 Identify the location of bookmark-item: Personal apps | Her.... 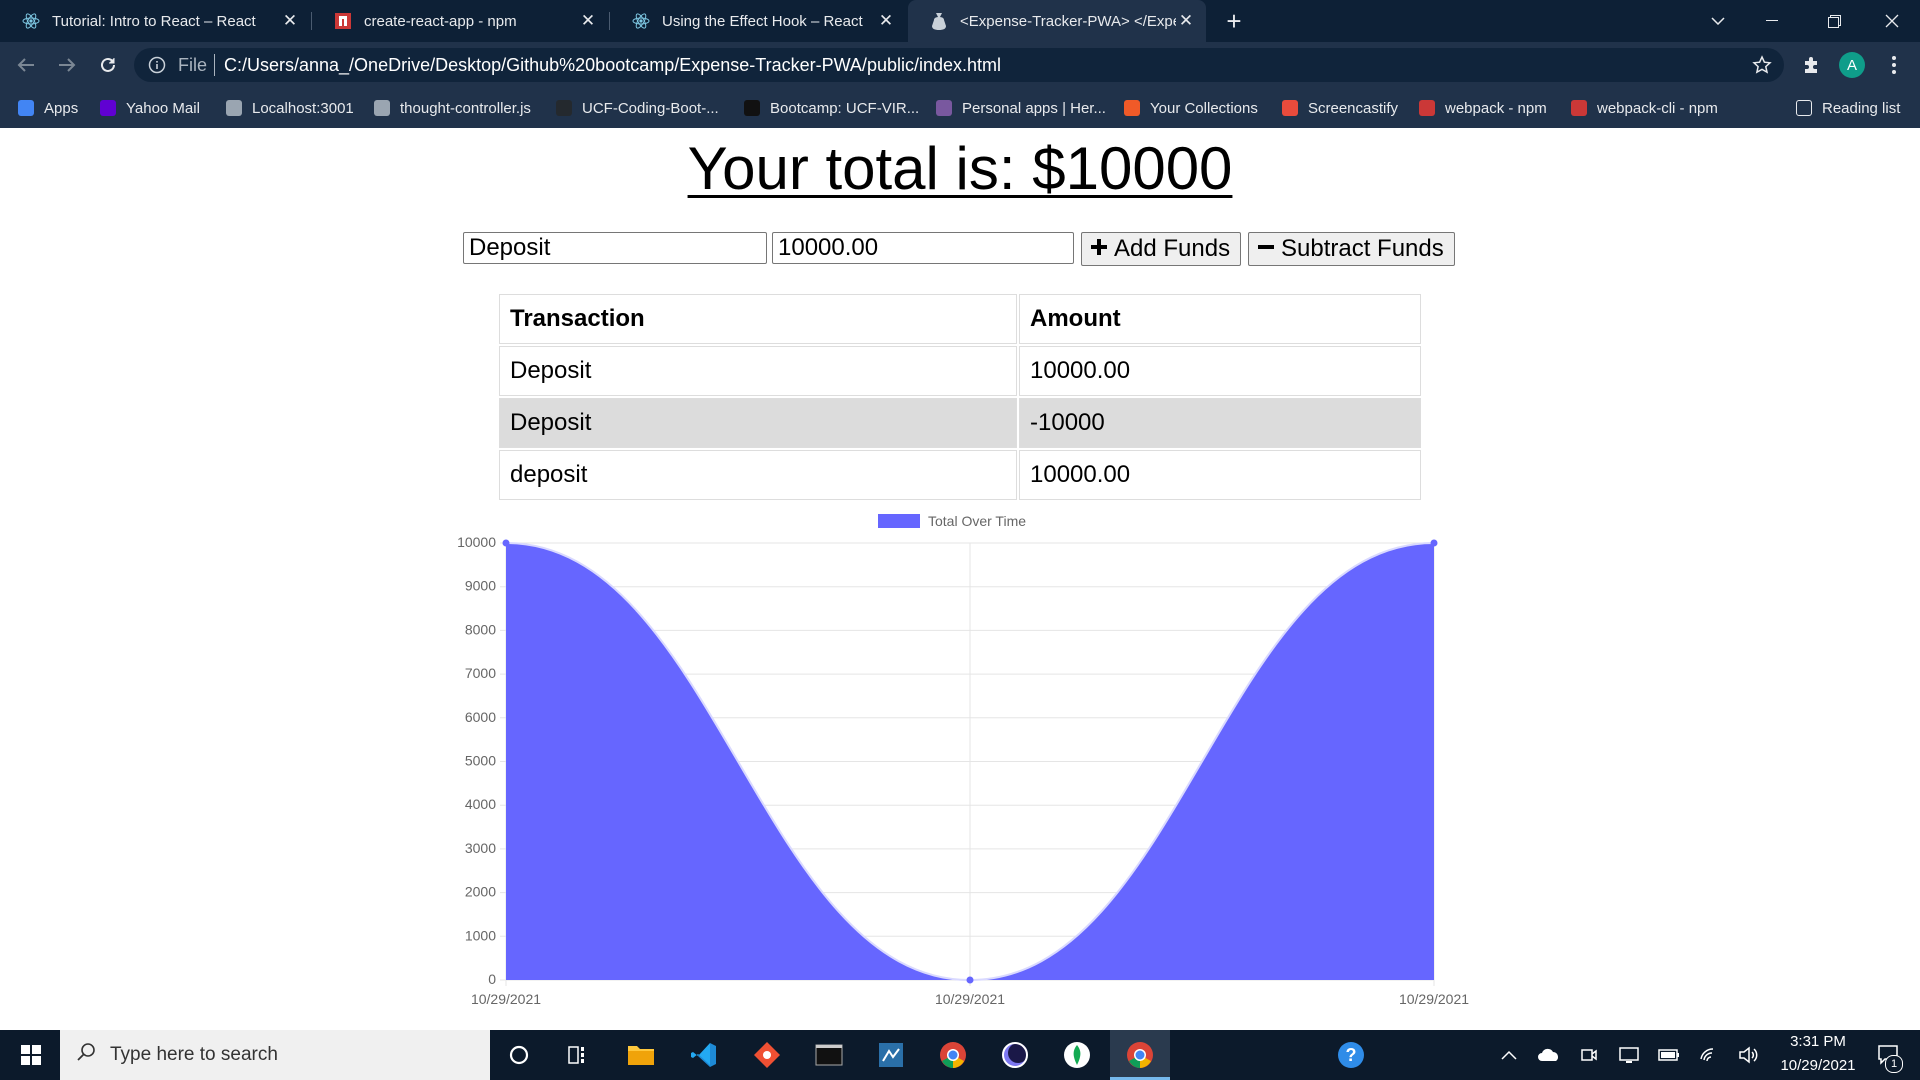
(1021, 108).